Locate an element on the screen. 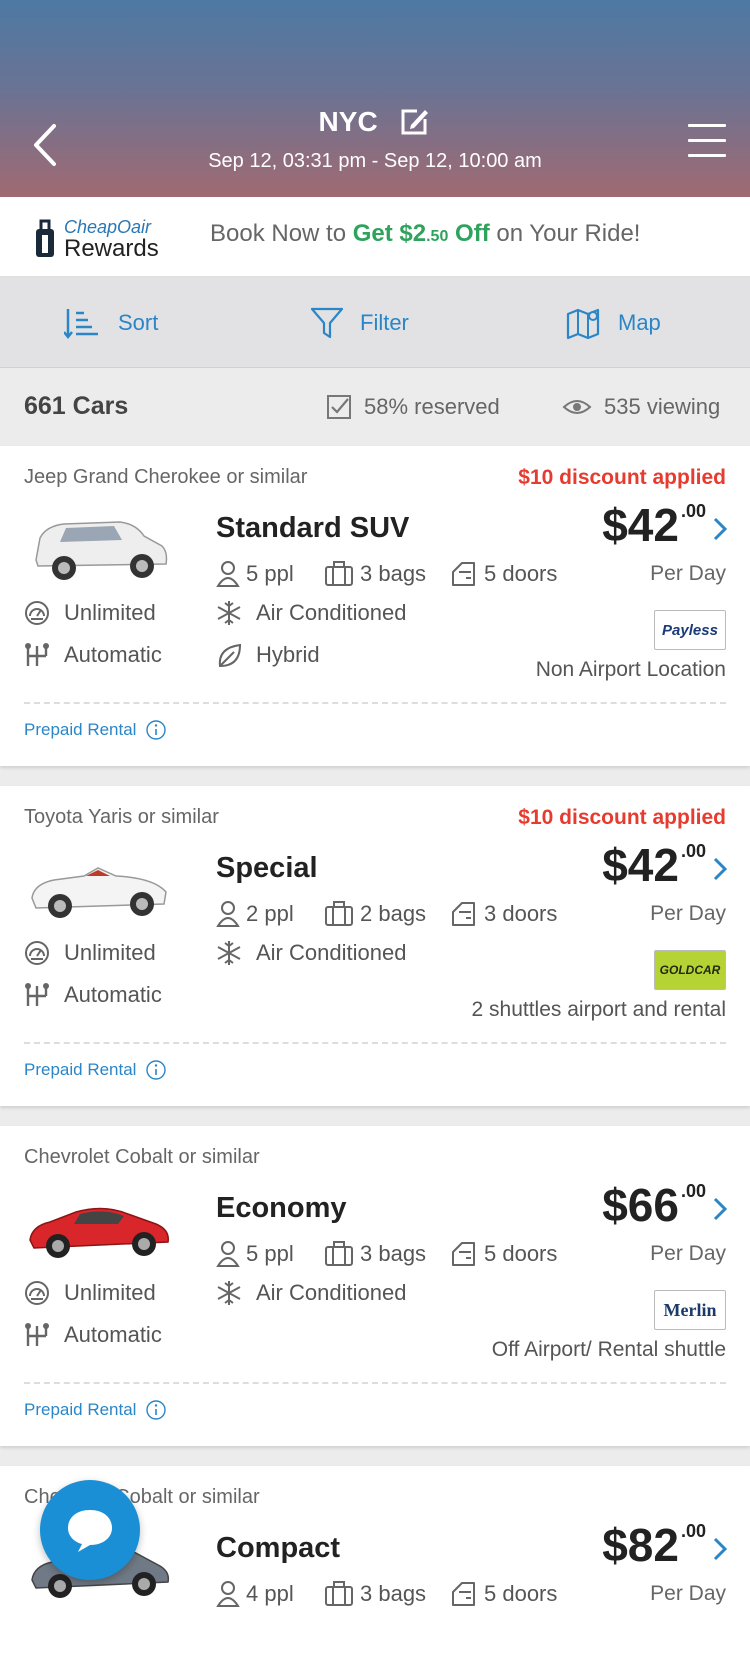 This screenshot has height=1666, width=750. results-stats: 661 Cars 58% reserved 535 viewing is located at coordinates (375, 407).